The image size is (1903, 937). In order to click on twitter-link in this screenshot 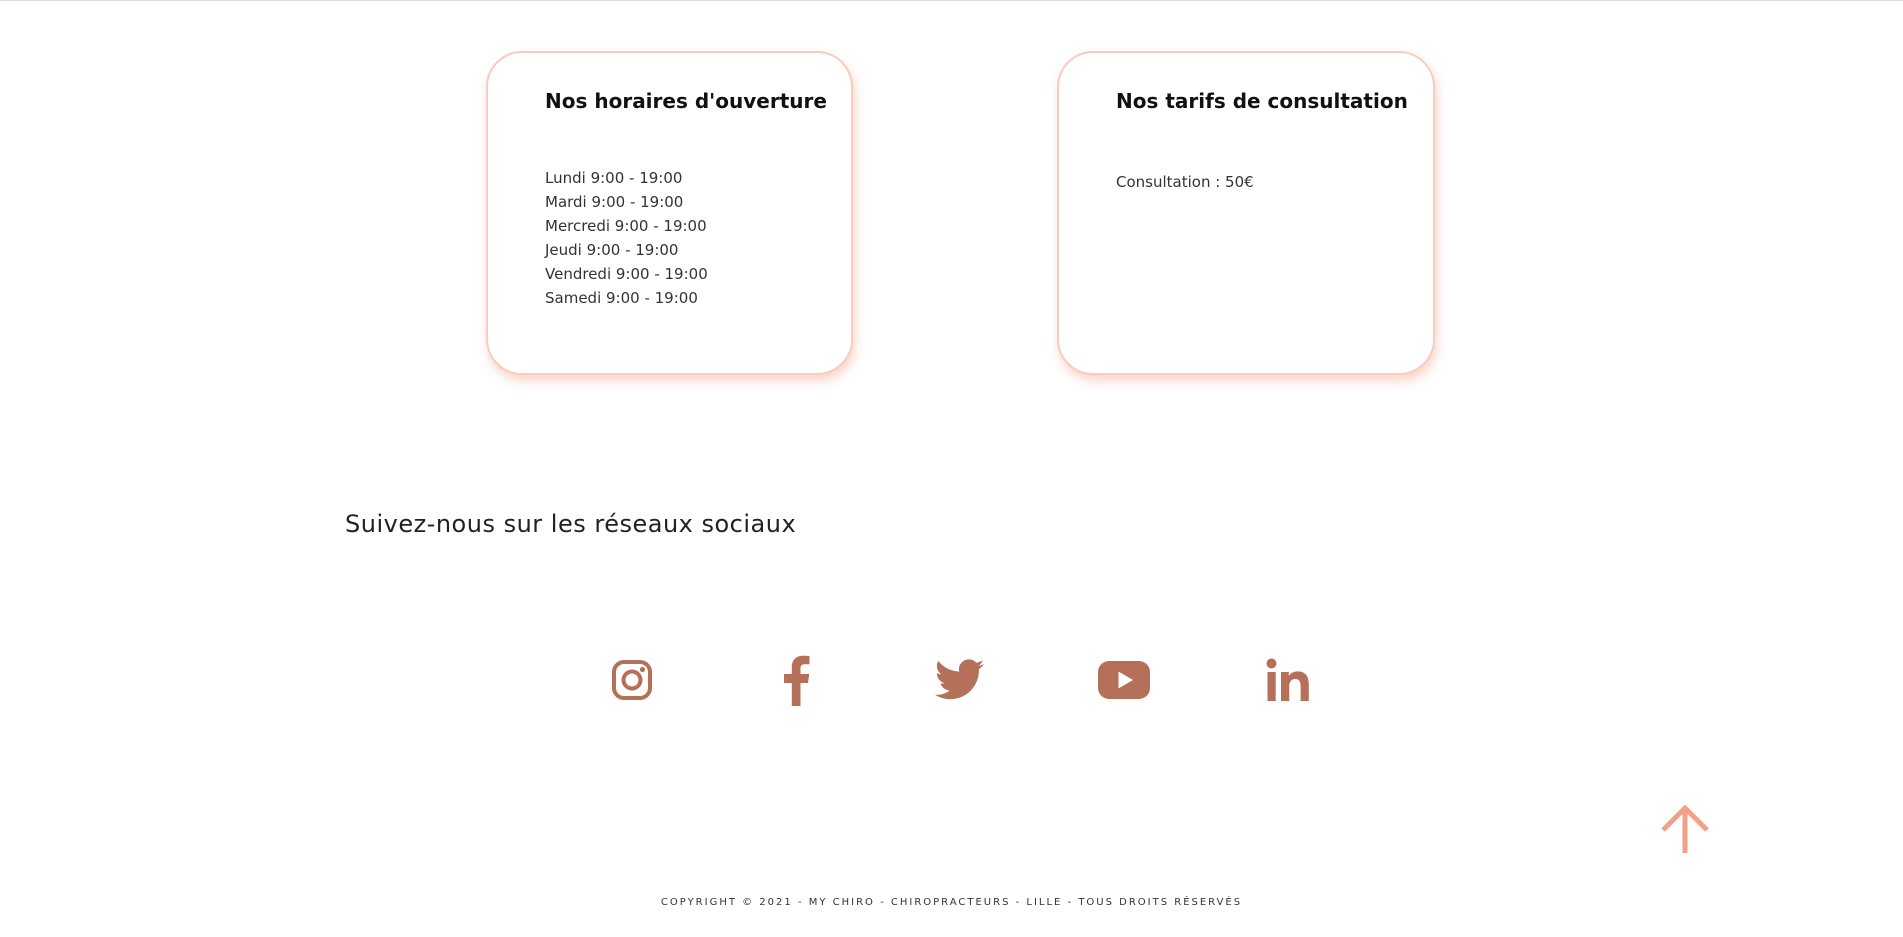, I will do `click(960, 680)`.